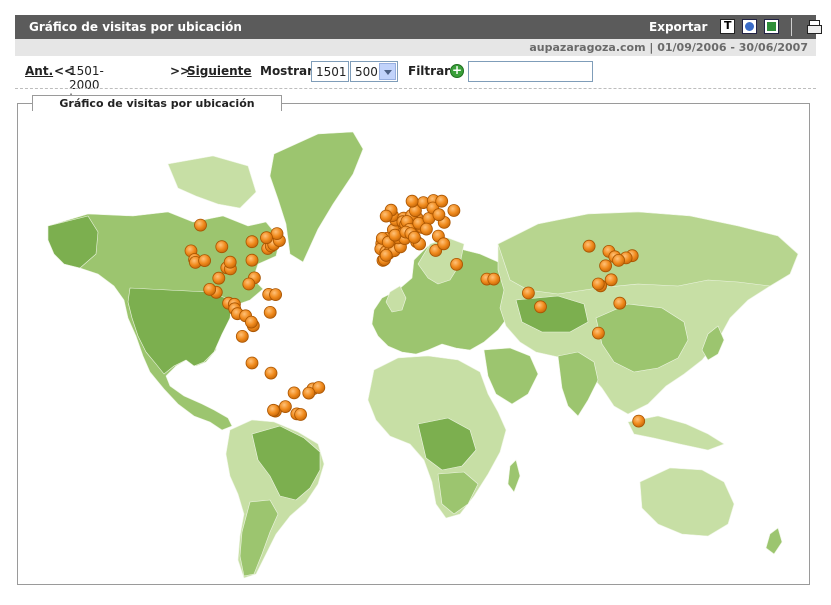 The width and height of the screenshot is (831, 605). Describe the element at coordinates (39, 71) in the screenshot. I see `prev-link: Ant.` at that location.